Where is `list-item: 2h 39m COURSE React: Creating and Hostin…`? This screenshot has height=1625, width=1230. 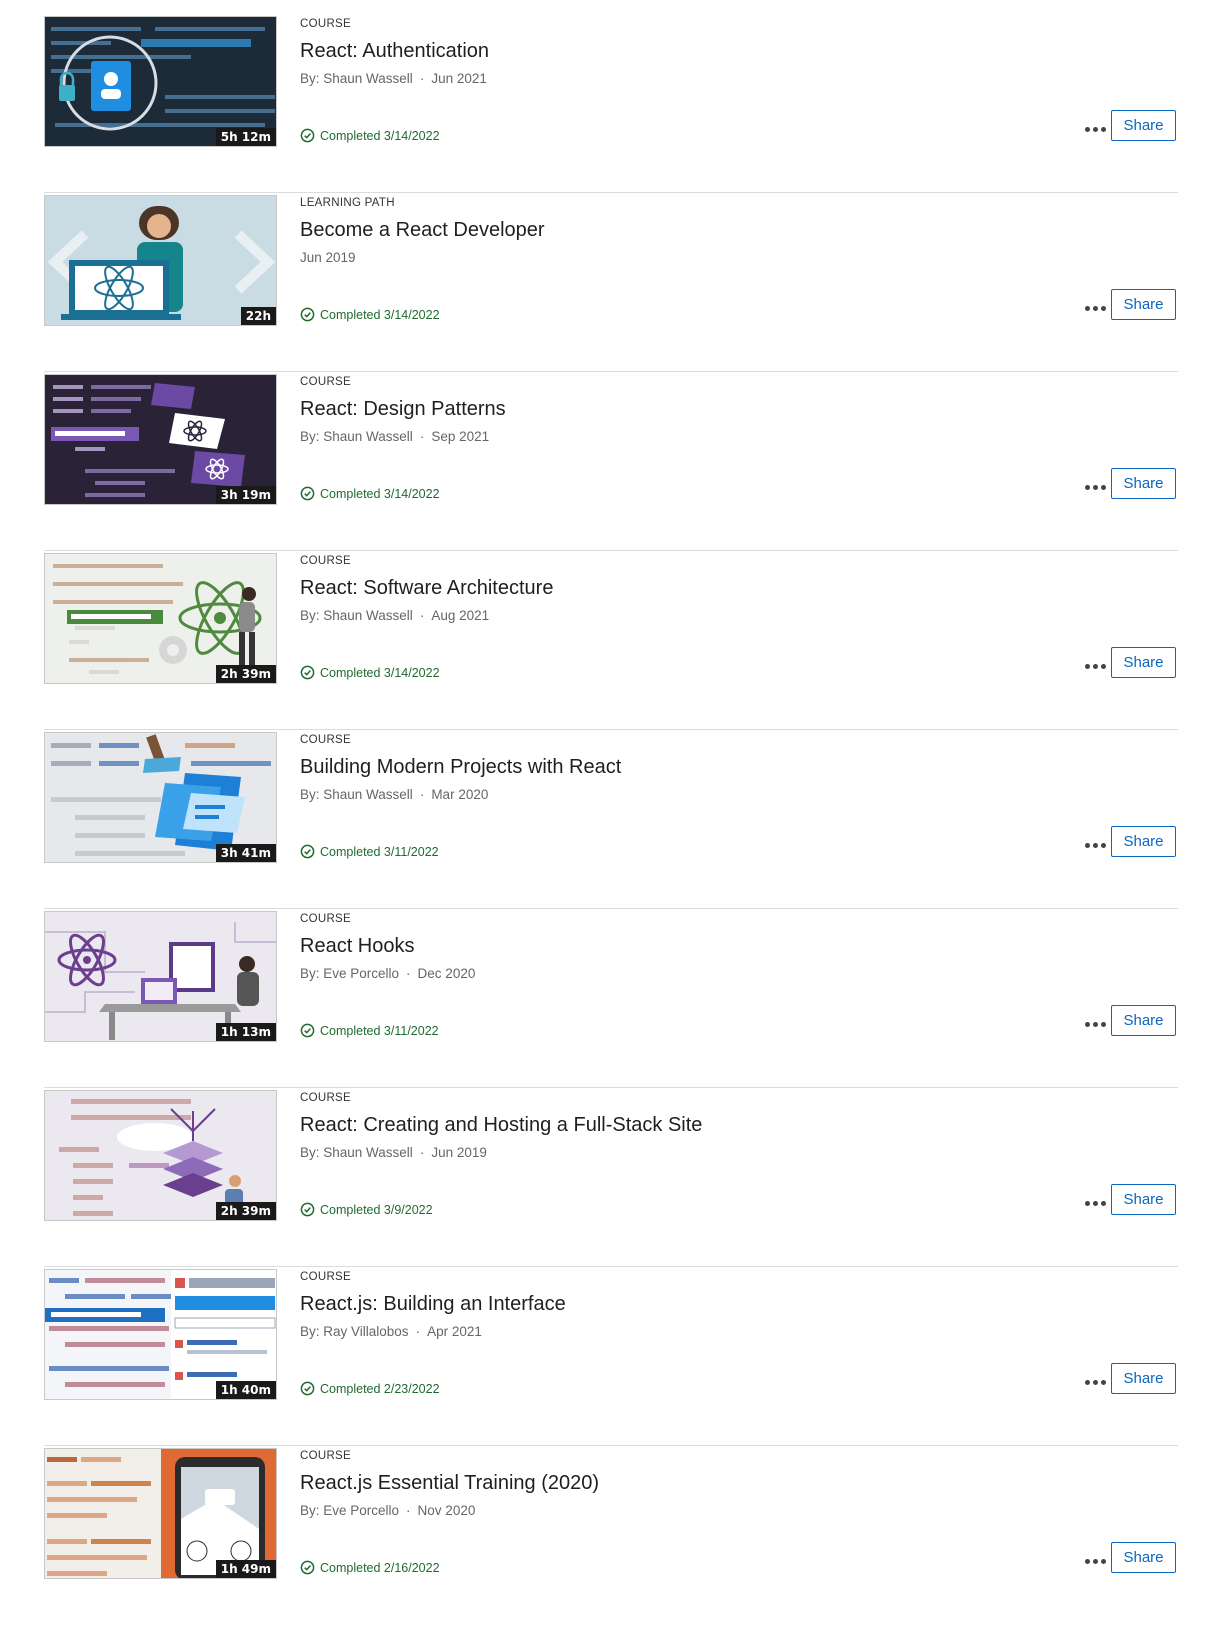 list-item: 2h 39m COURSE React: Creating and Hostin… is located at coordinates (611, 1177).